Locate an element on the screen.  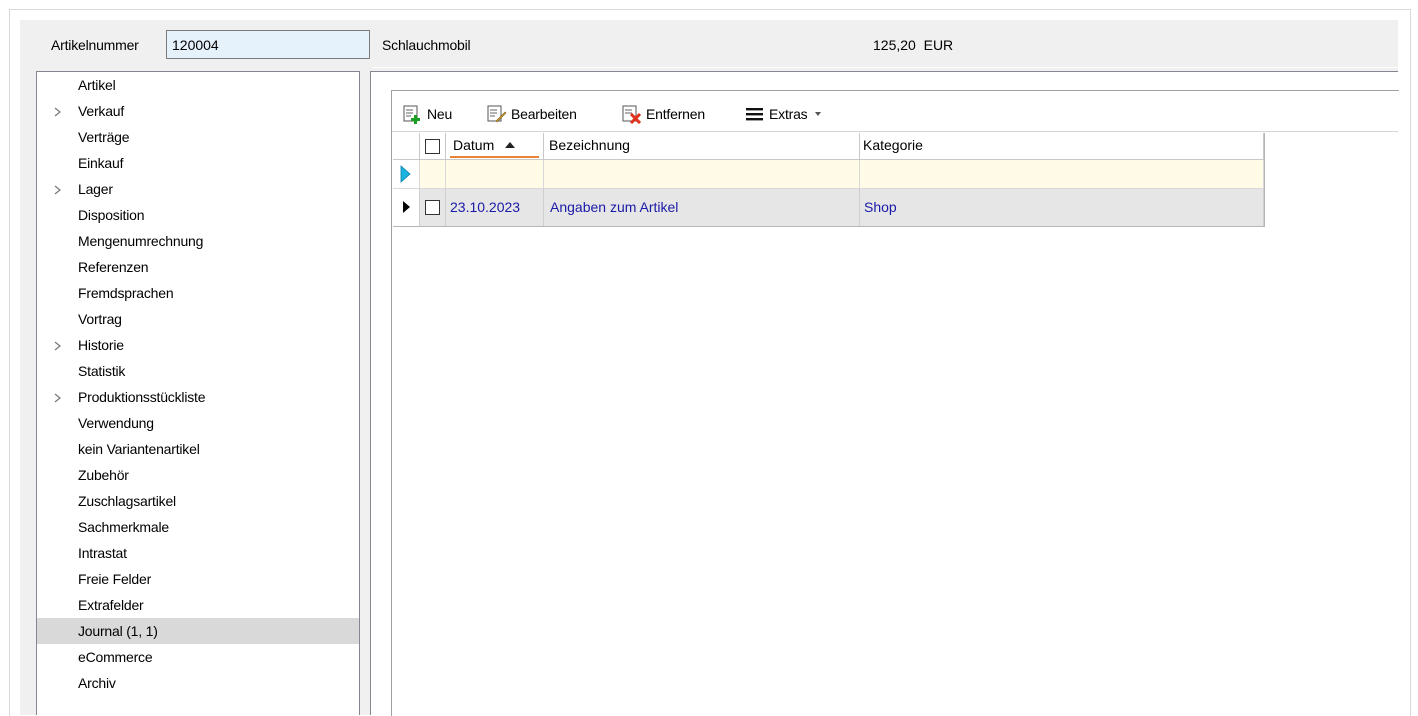
add-document-icon is located at coordinates (411, 114).